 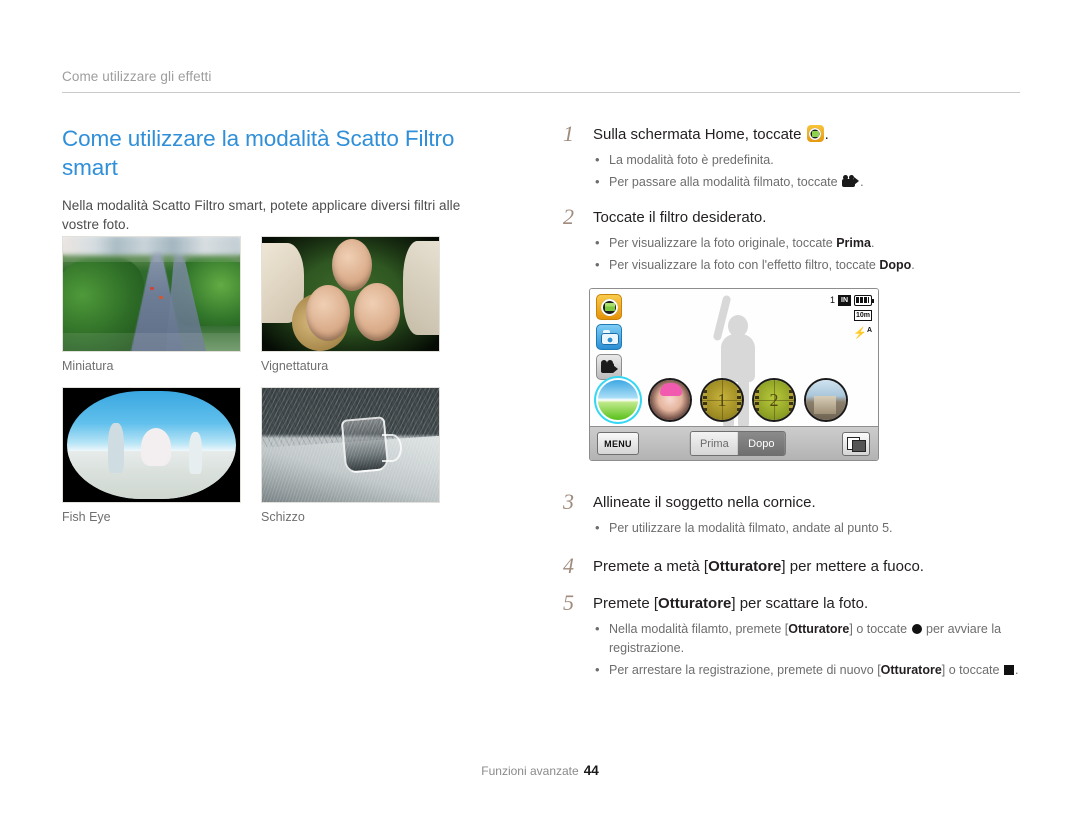 What do you see at coordinates (864, 300) in the screenshot?
I see `battery-icon` at bounding box center [864, 300].